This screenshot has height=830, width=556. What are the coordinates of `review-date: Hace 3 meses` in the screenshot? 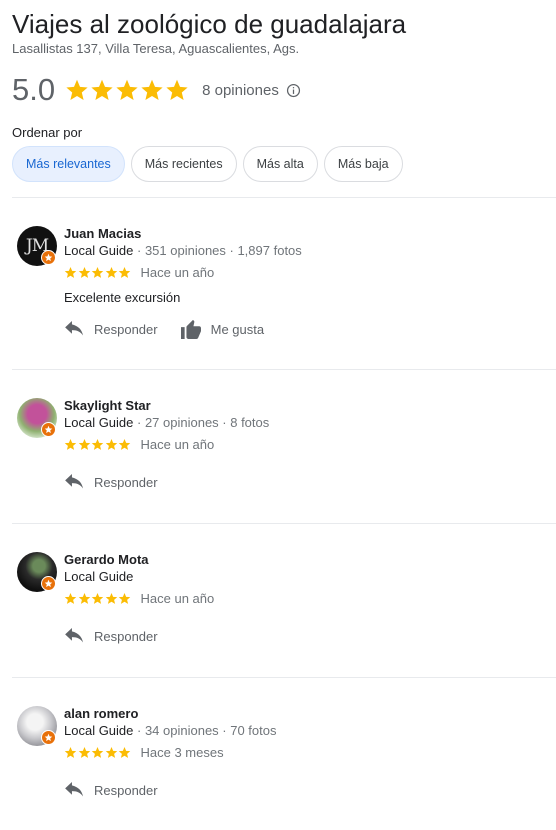 It's located at (182, 752).